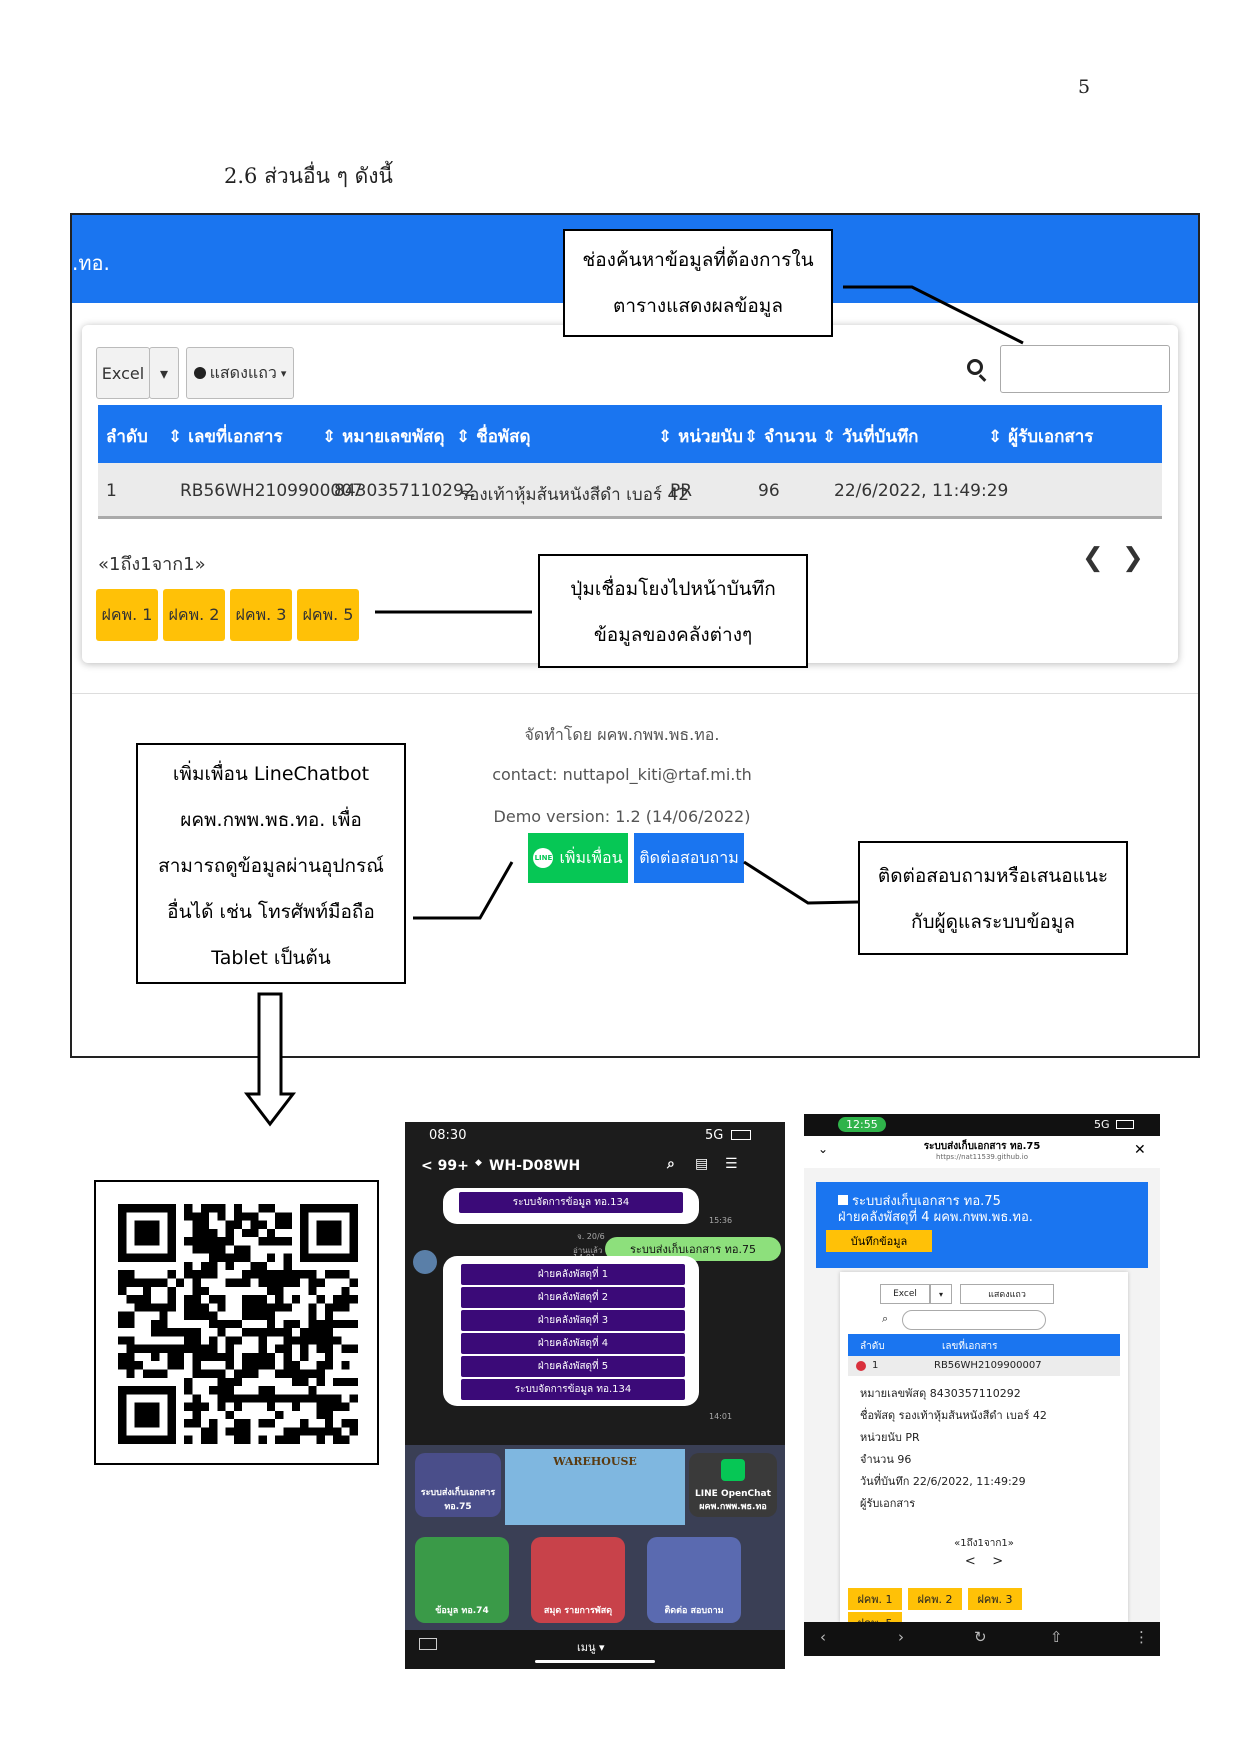 The height and width of the screenshot is (1755, 1241). I want to click on close-icon: ✕, so click(1140, 1150).